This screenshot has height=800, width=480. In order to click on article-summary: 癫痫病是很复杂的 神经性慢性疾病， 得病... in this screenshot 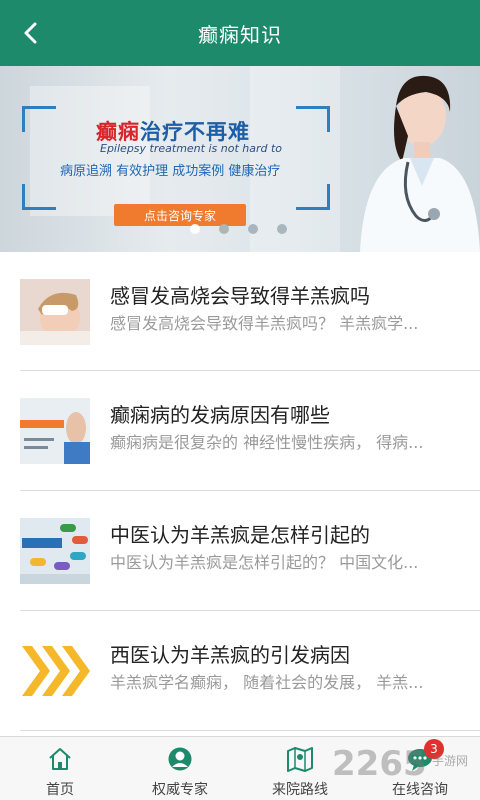, I will do `click(267, 442)`.